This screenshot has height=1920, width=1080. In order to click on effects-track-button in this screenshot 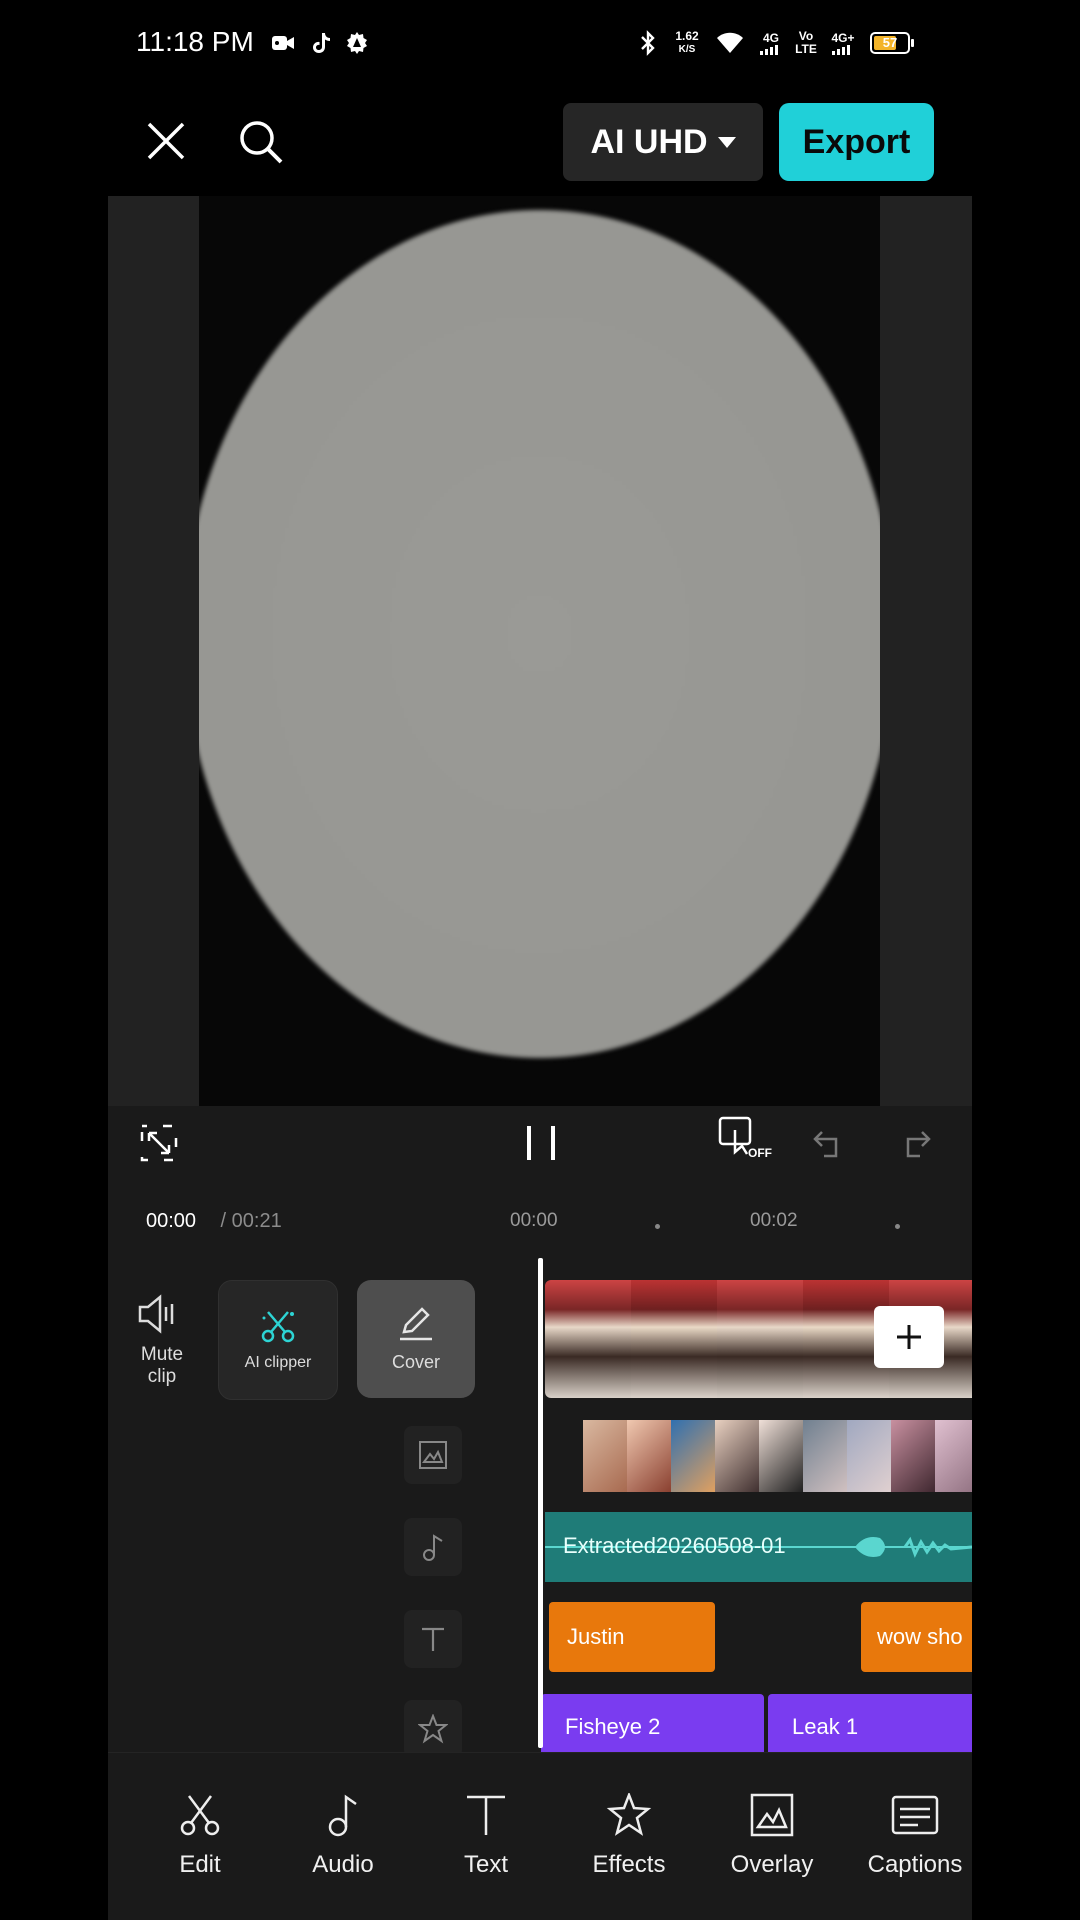, I will do `click(433, 1729)`.